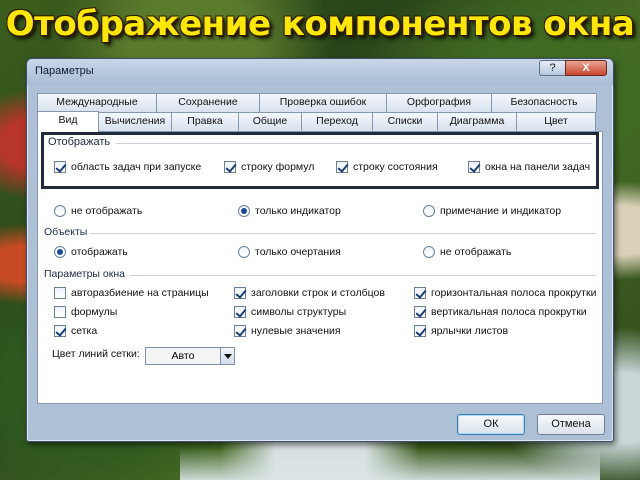 This screenshot has height=480, width=640. What do you see at coordinates (68, 121) in the screenshot?
I see `tab-view: Вид` at bounding box center [68, 121].